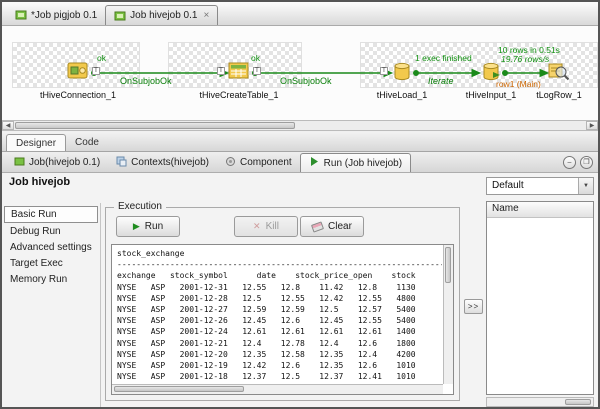 Image resolution: width=600 pixels, height=409 pixels. I want to click on execution-group-label: Execution, so click(140, 206).